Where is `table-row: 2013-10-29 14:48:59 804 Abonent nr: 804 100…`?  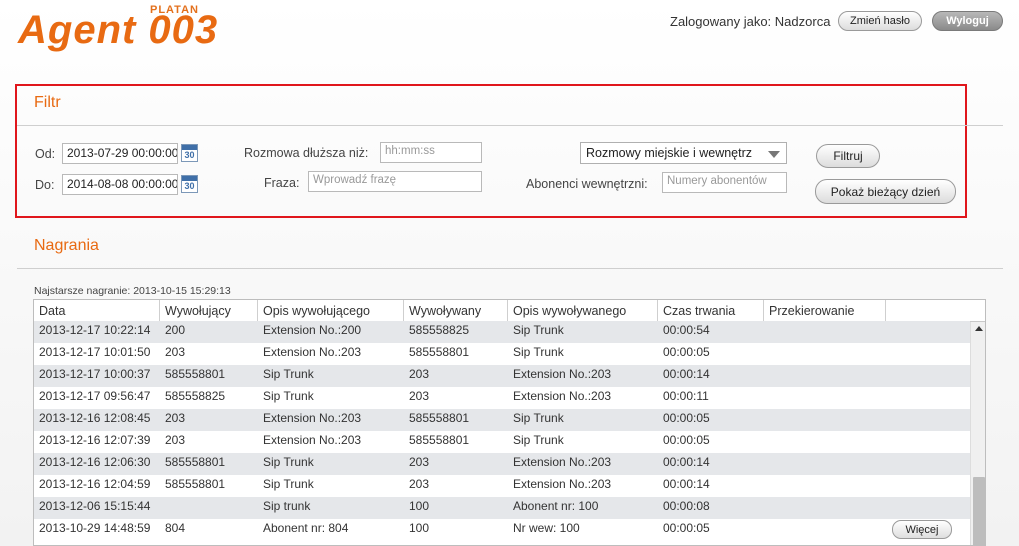
table-row: 2013-10-29 14:48:59 804 Abonent nr: 804 100… is located at coordinates (502, 530).